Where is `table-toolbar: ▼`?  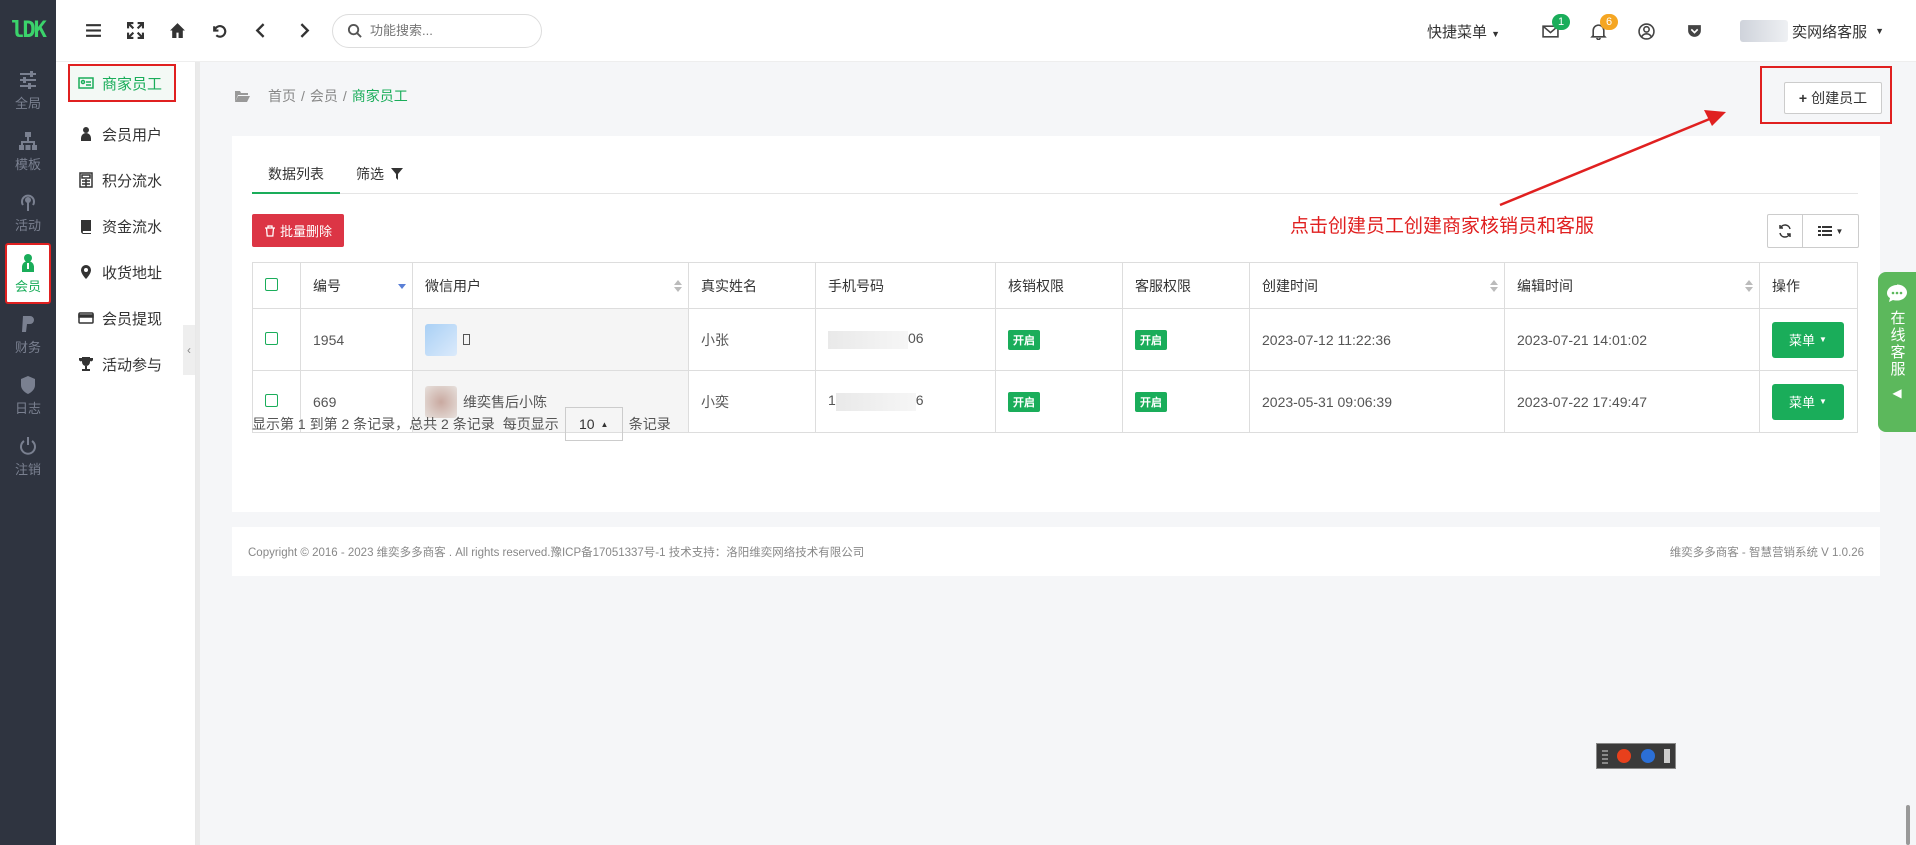
table-toolbar: ▼ is located at coordinates (1813, 231).